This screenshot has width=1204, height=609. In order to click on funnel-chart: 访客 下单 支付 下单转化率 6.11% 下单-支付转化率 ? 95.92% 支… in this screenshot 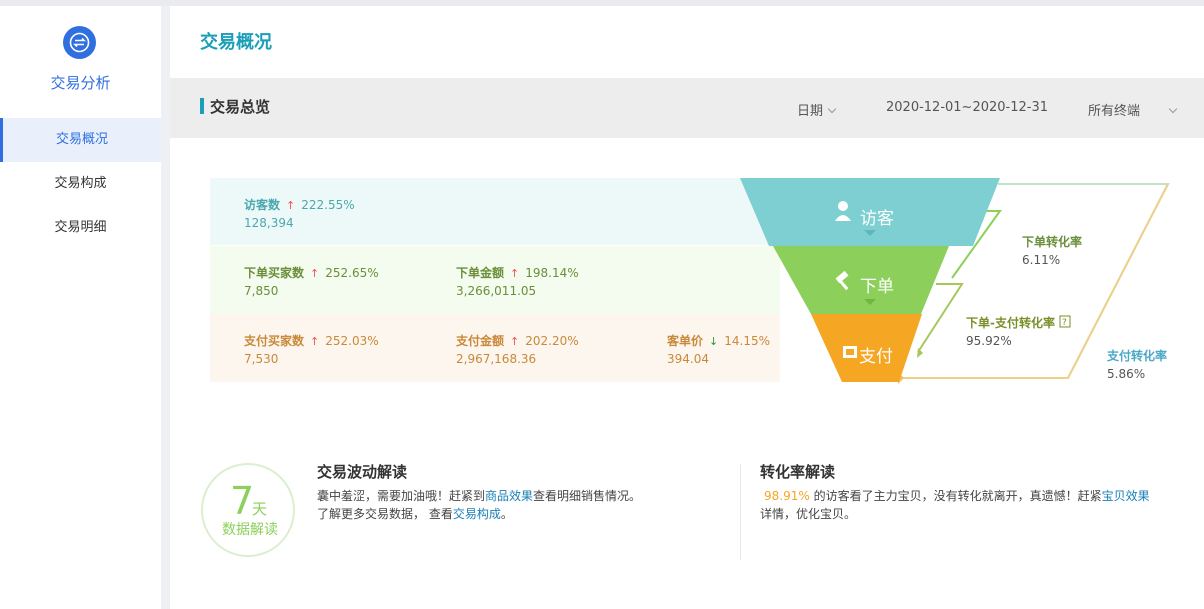, I will do `click(955, 281)`.